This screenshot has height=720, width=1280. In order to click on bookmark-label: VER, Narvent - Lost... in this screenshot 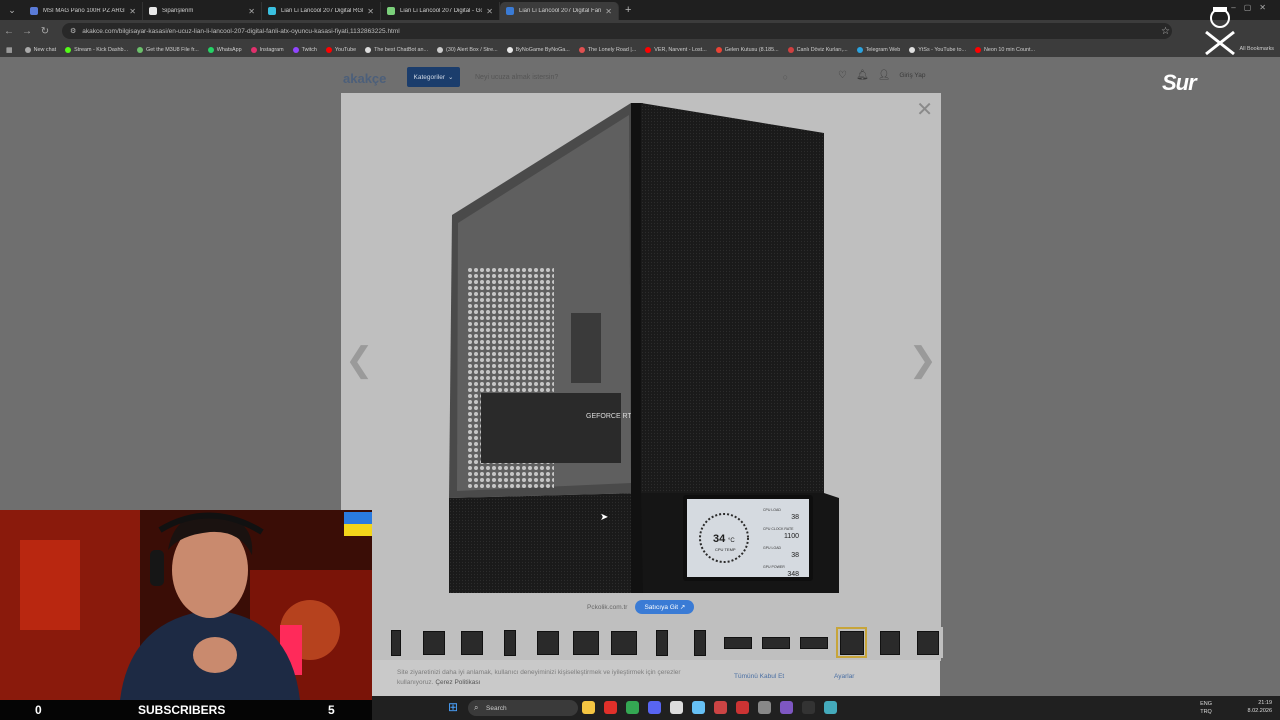, I will do `click(680, 49)`.